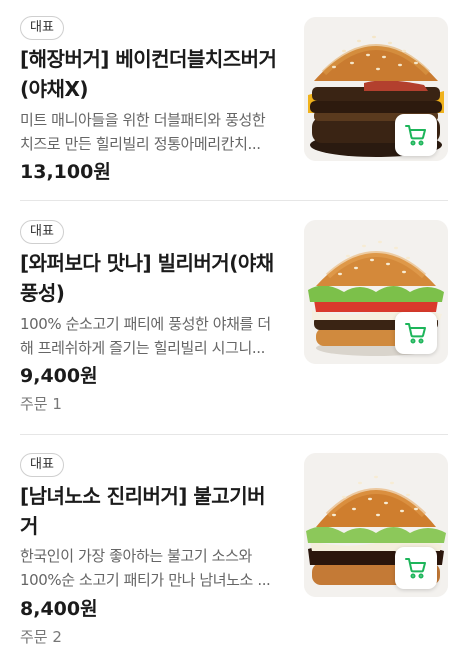 Image resolution: width=466 pixels, height=661 pixels. What do you see at coordinates (148, 59) in the screenshot?
I see `menu-item-title-line: [해장버거] 베이컨더블치즈버거` at bounding box center [148, 59].